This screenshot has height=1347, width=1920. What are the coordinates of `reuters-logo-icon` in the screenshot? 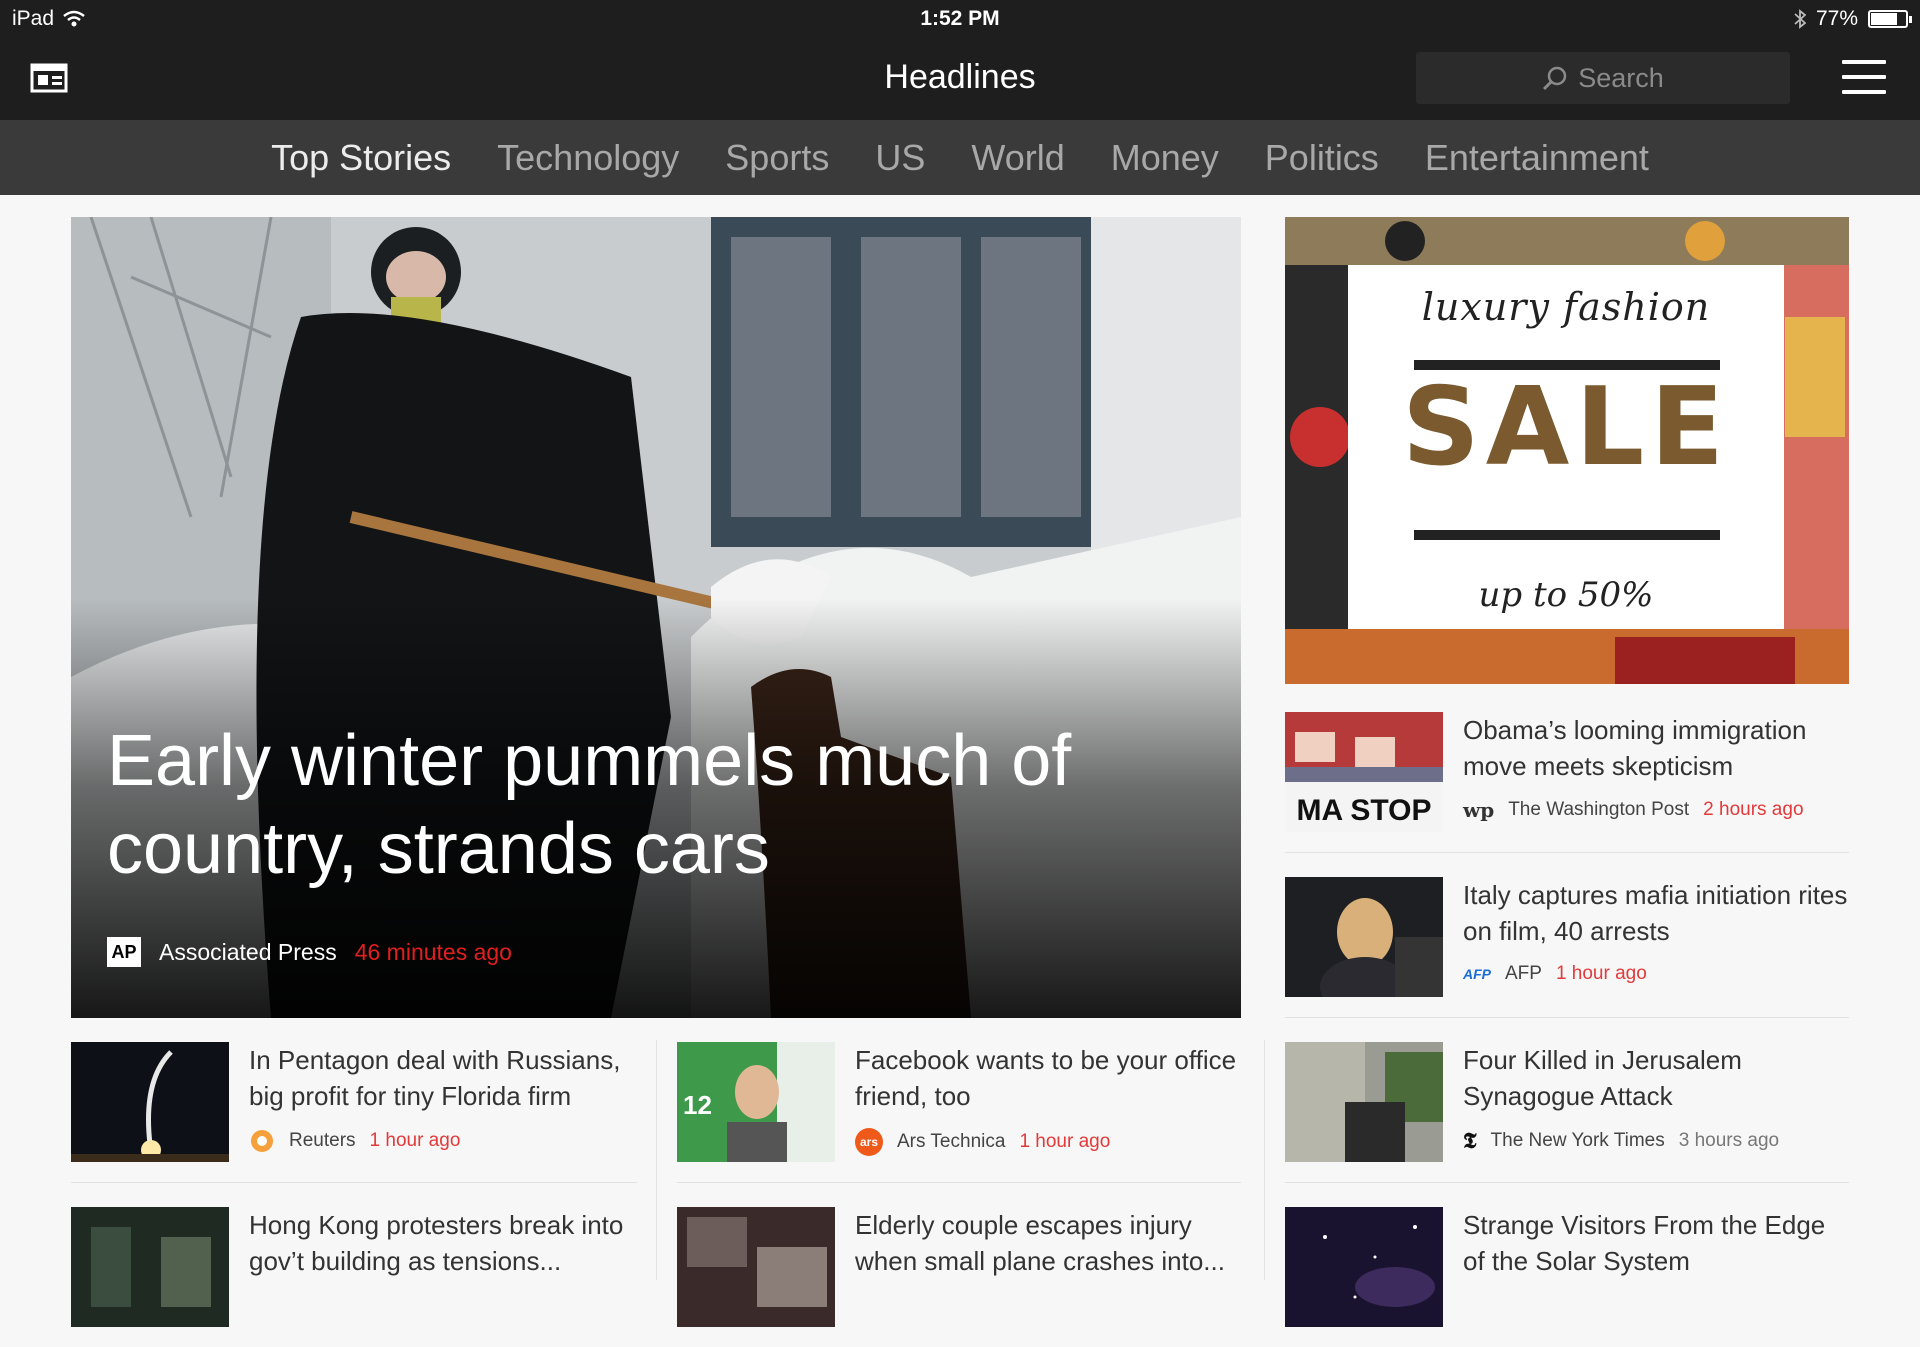 It's located at (262, 1141).